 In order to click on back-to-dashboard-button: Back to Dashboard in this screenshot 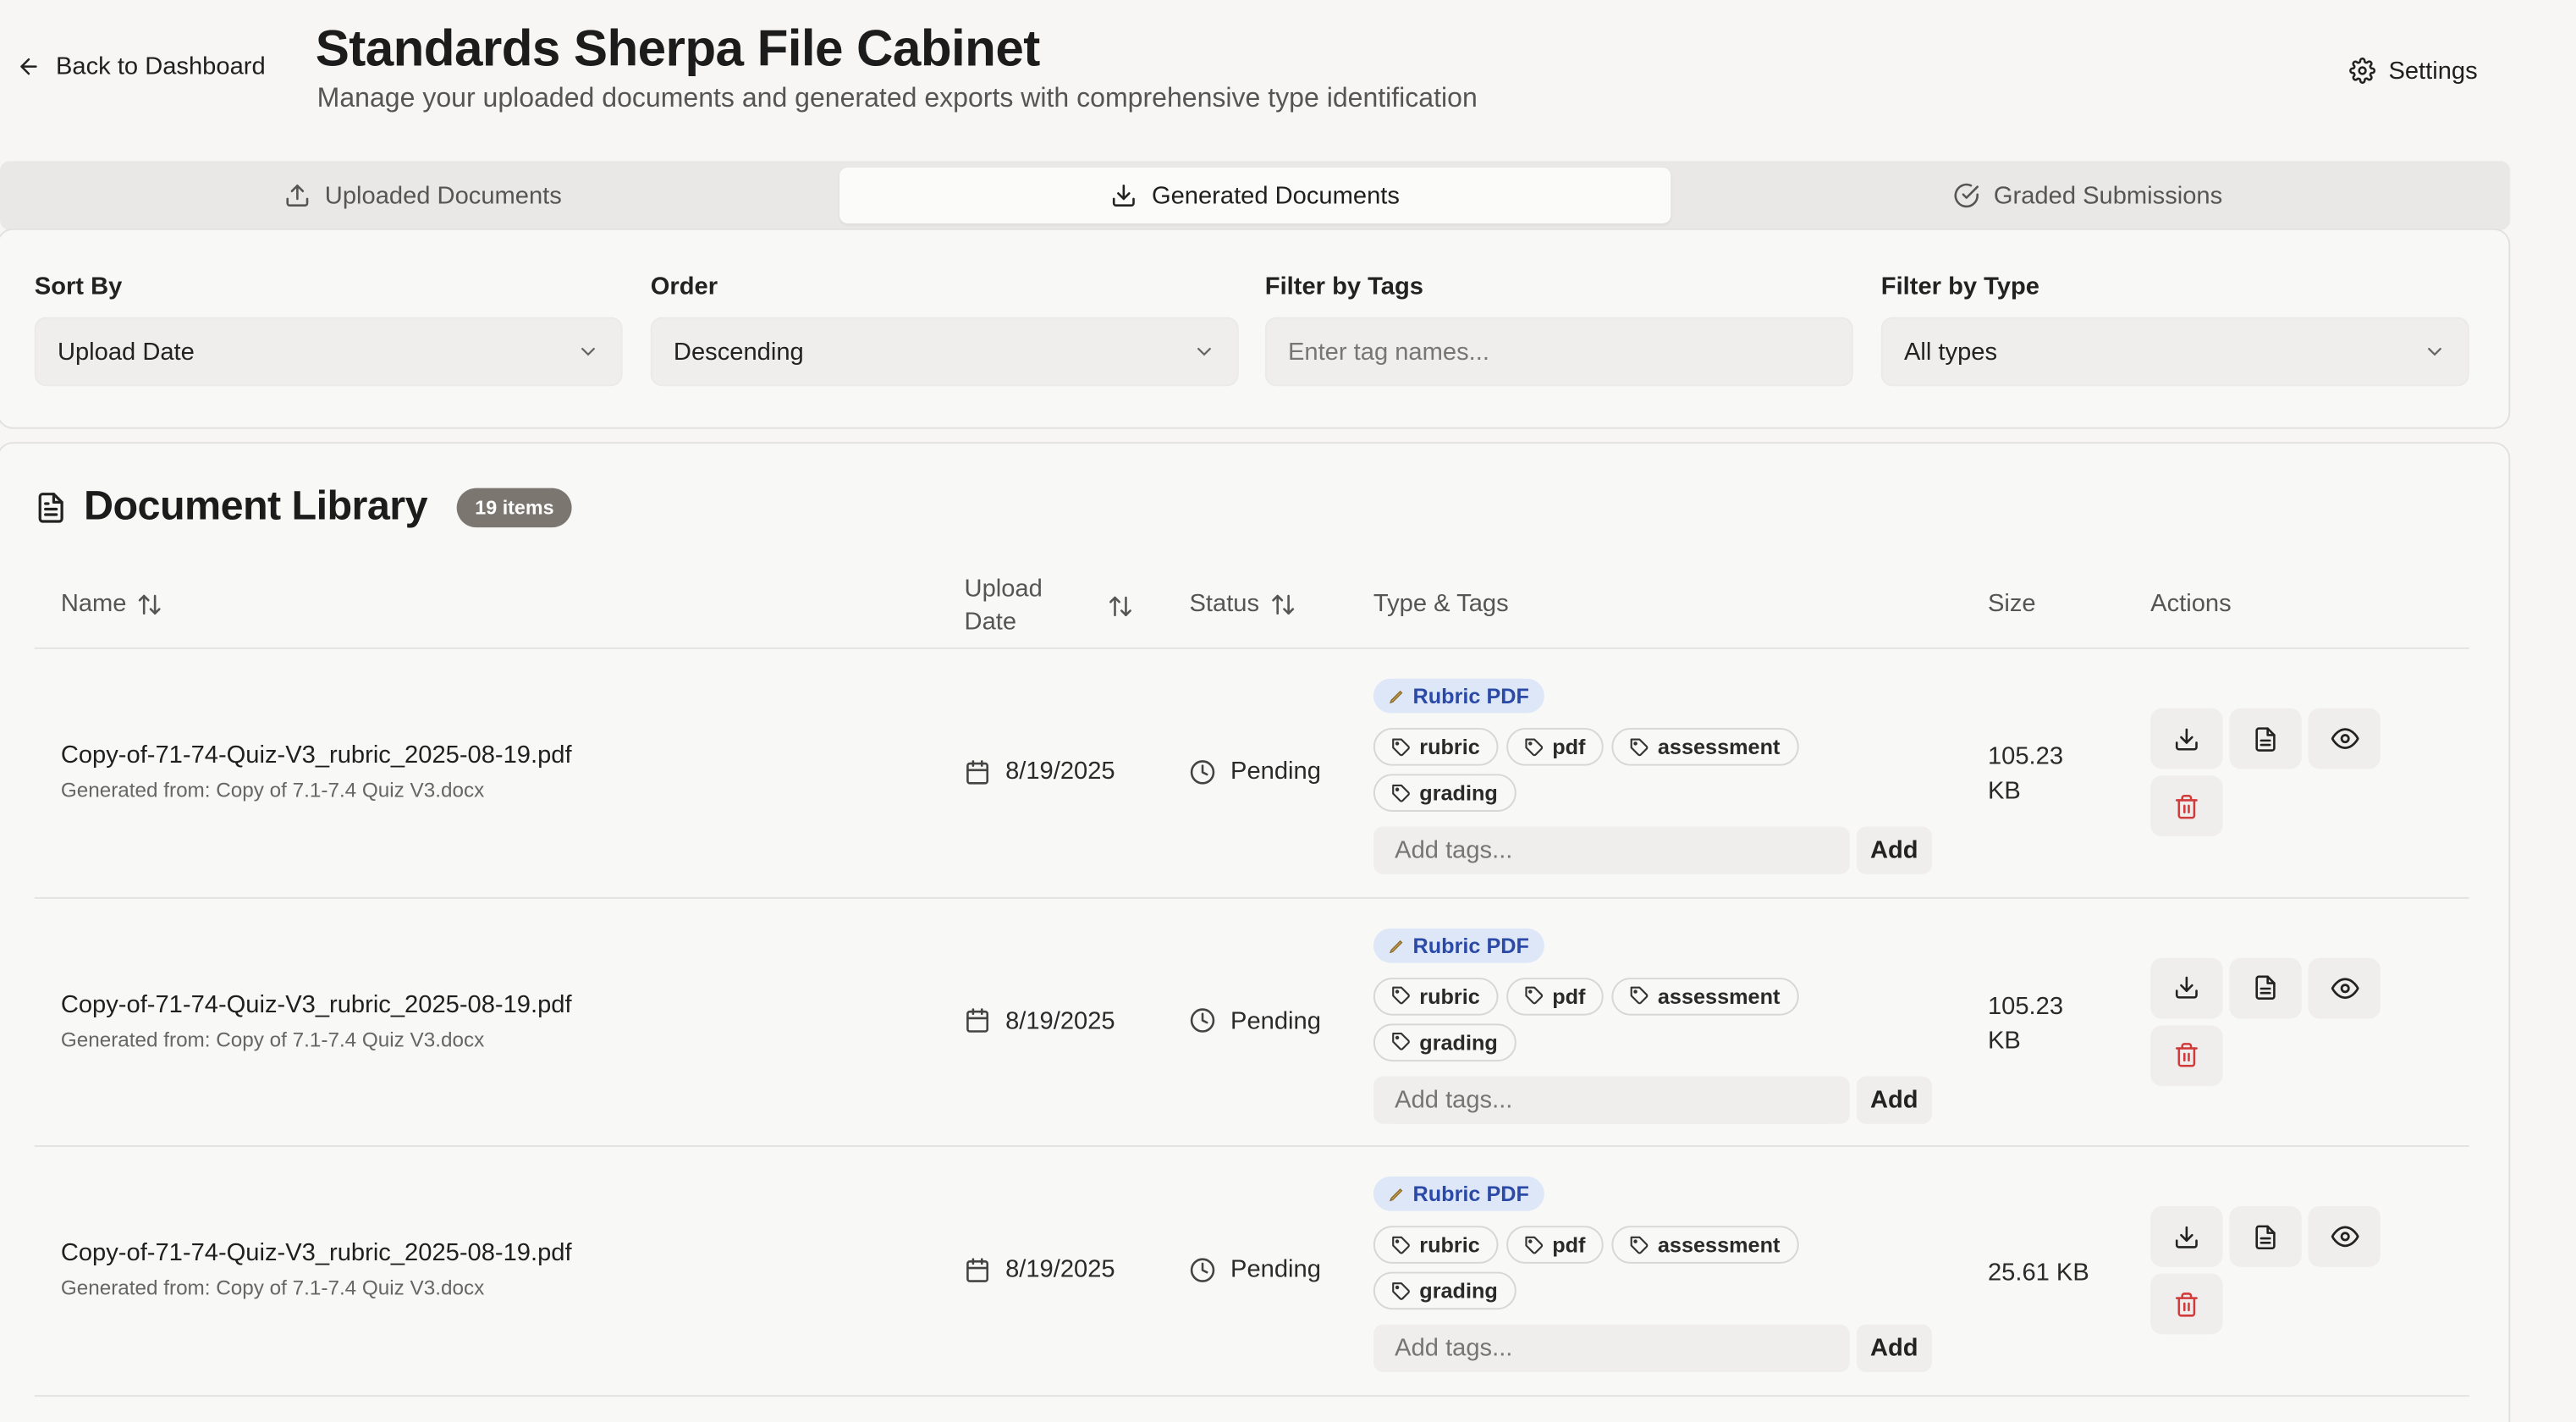, I will do `click(141, 66)`.